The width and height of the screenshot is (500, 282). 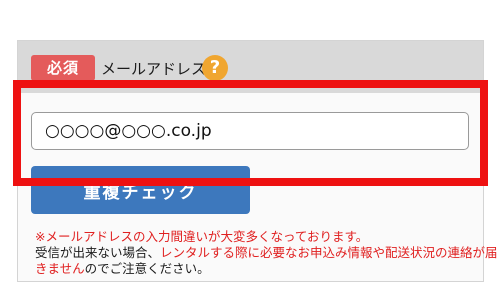 I want to click on notice-line3-suffix: のでご注意ください。, so click(x=147, y=268).